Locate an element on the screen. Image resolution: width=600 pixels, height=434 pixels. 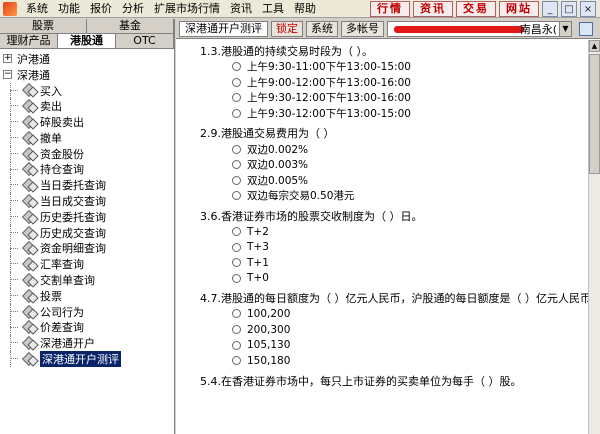
tree-item: 历史委托查询 is located at coordinates (87, 216).